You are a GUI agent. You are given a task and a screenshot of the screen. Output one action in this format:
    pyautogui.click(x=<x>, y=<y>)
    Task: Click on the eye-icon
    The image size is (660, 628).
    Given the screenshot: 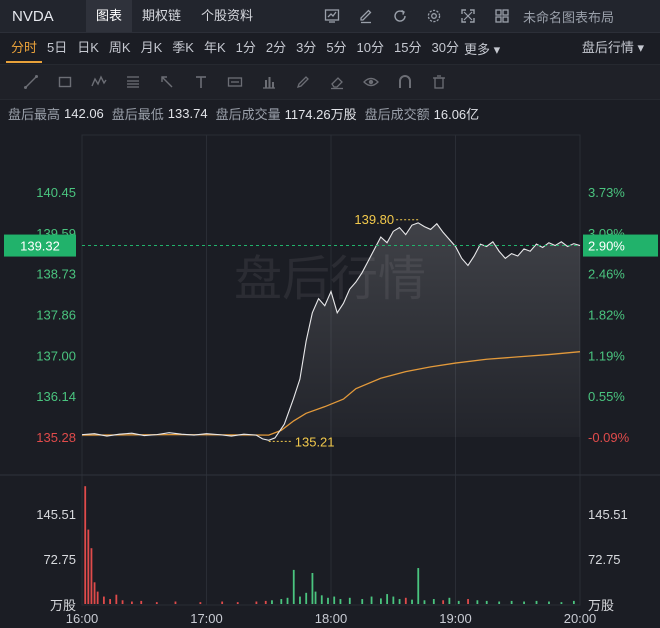 What is the action you would take?
    pyautogui.click(x=371, y=82)
    